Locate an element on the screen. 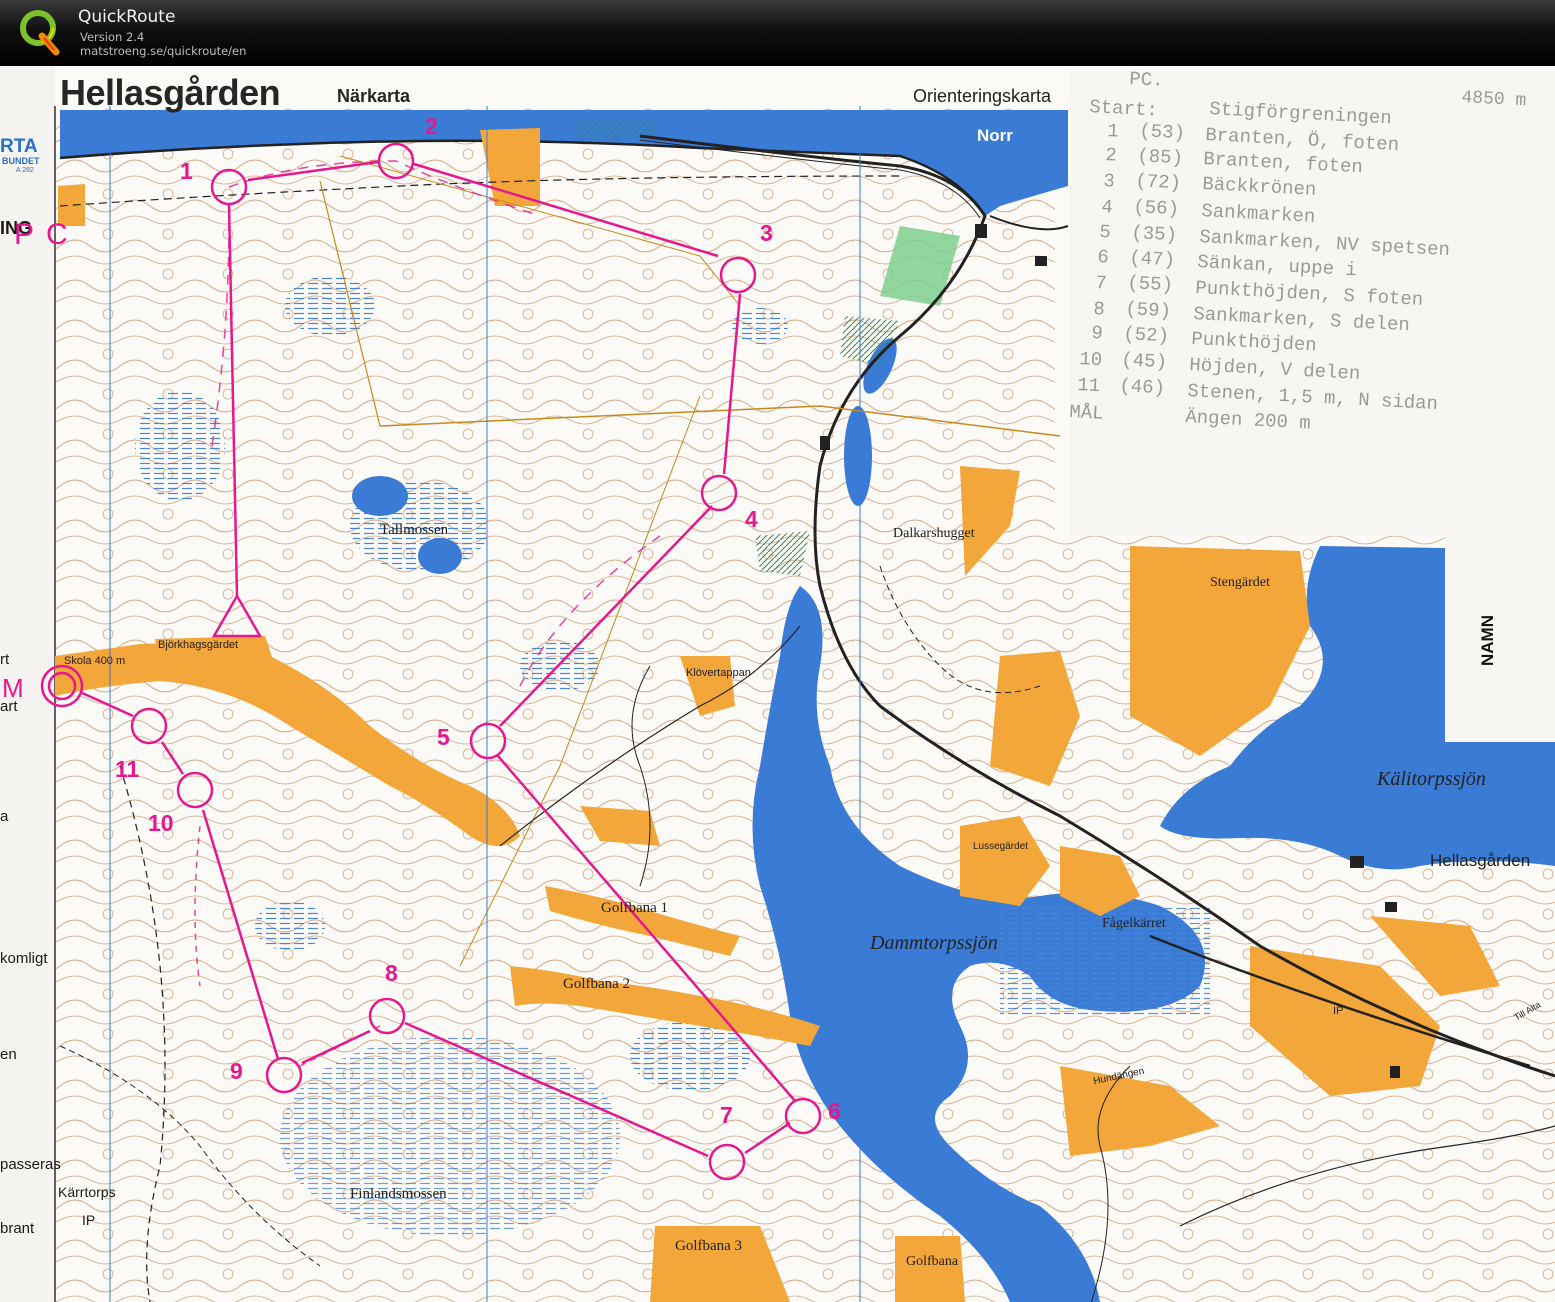 The image size is (1555, 1302). map-subtitle: Närkarta is located at coordinates (374, 96).